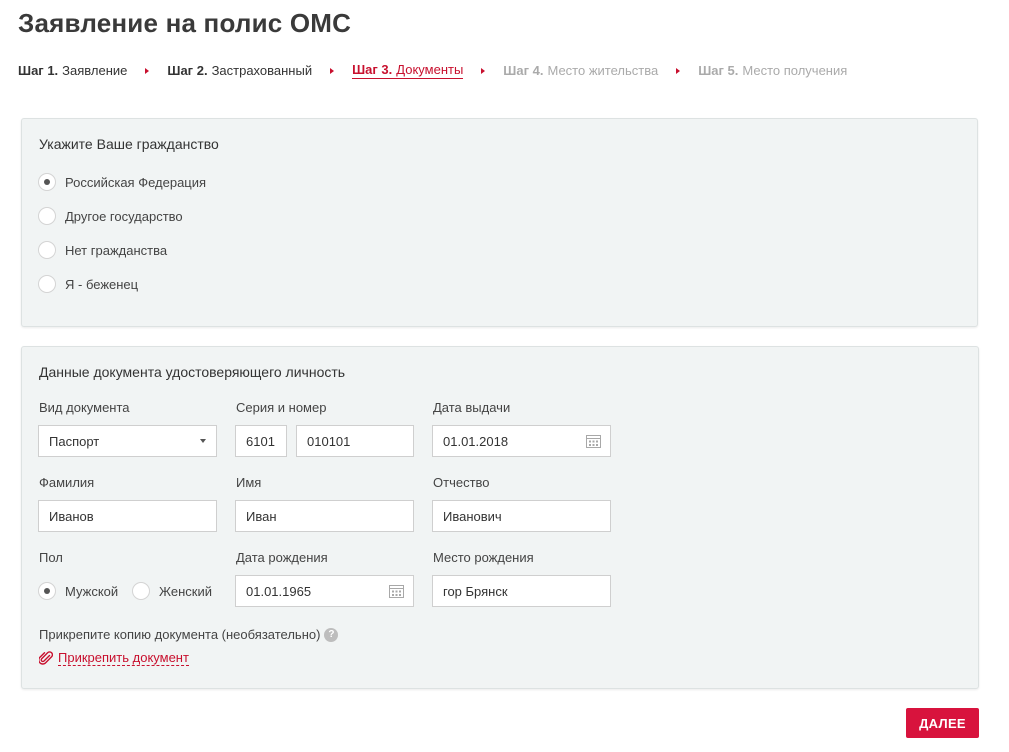  I want to click on birth-date-label: Дата рождения, so click(282, 557).